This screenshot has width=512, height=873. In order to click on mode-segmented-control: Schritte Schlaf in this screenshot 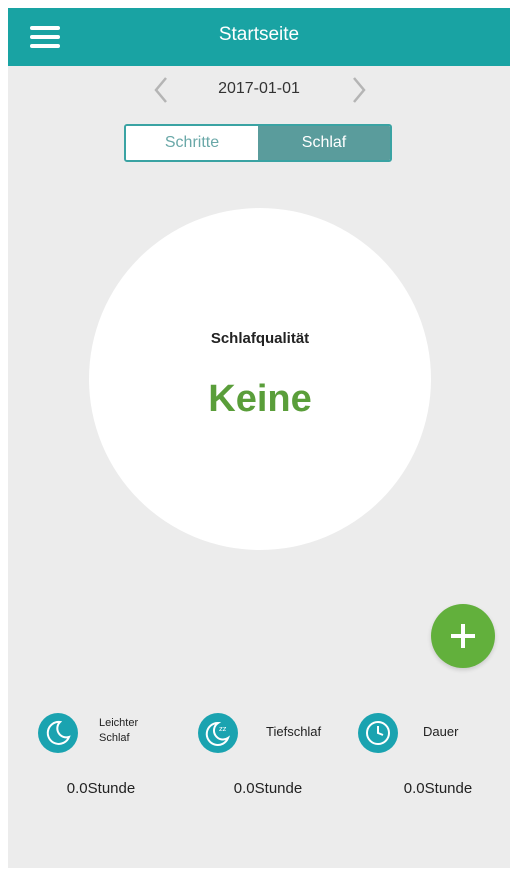, I will do `click(258, 143)`.